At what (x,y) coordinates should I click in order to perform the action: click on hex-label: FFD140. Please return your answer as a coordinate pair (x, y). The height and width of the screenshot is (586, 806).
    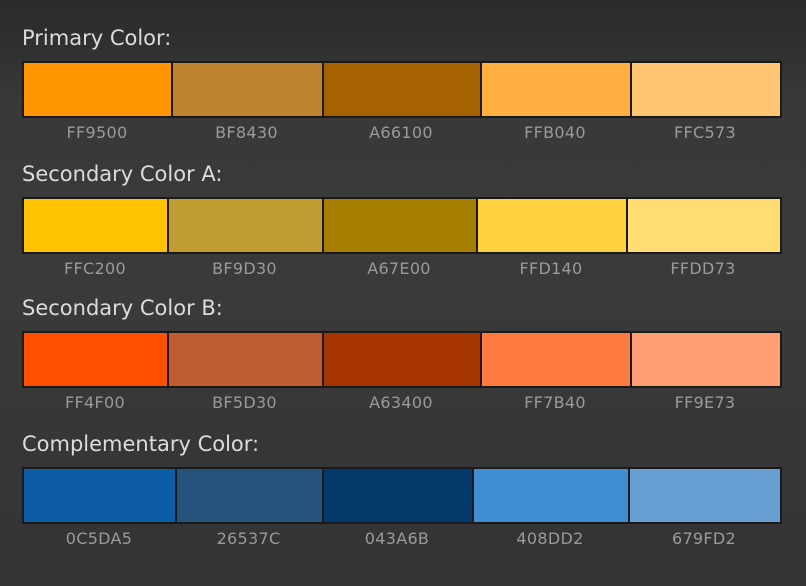
    Looking at the image, I should click on (551, 268).